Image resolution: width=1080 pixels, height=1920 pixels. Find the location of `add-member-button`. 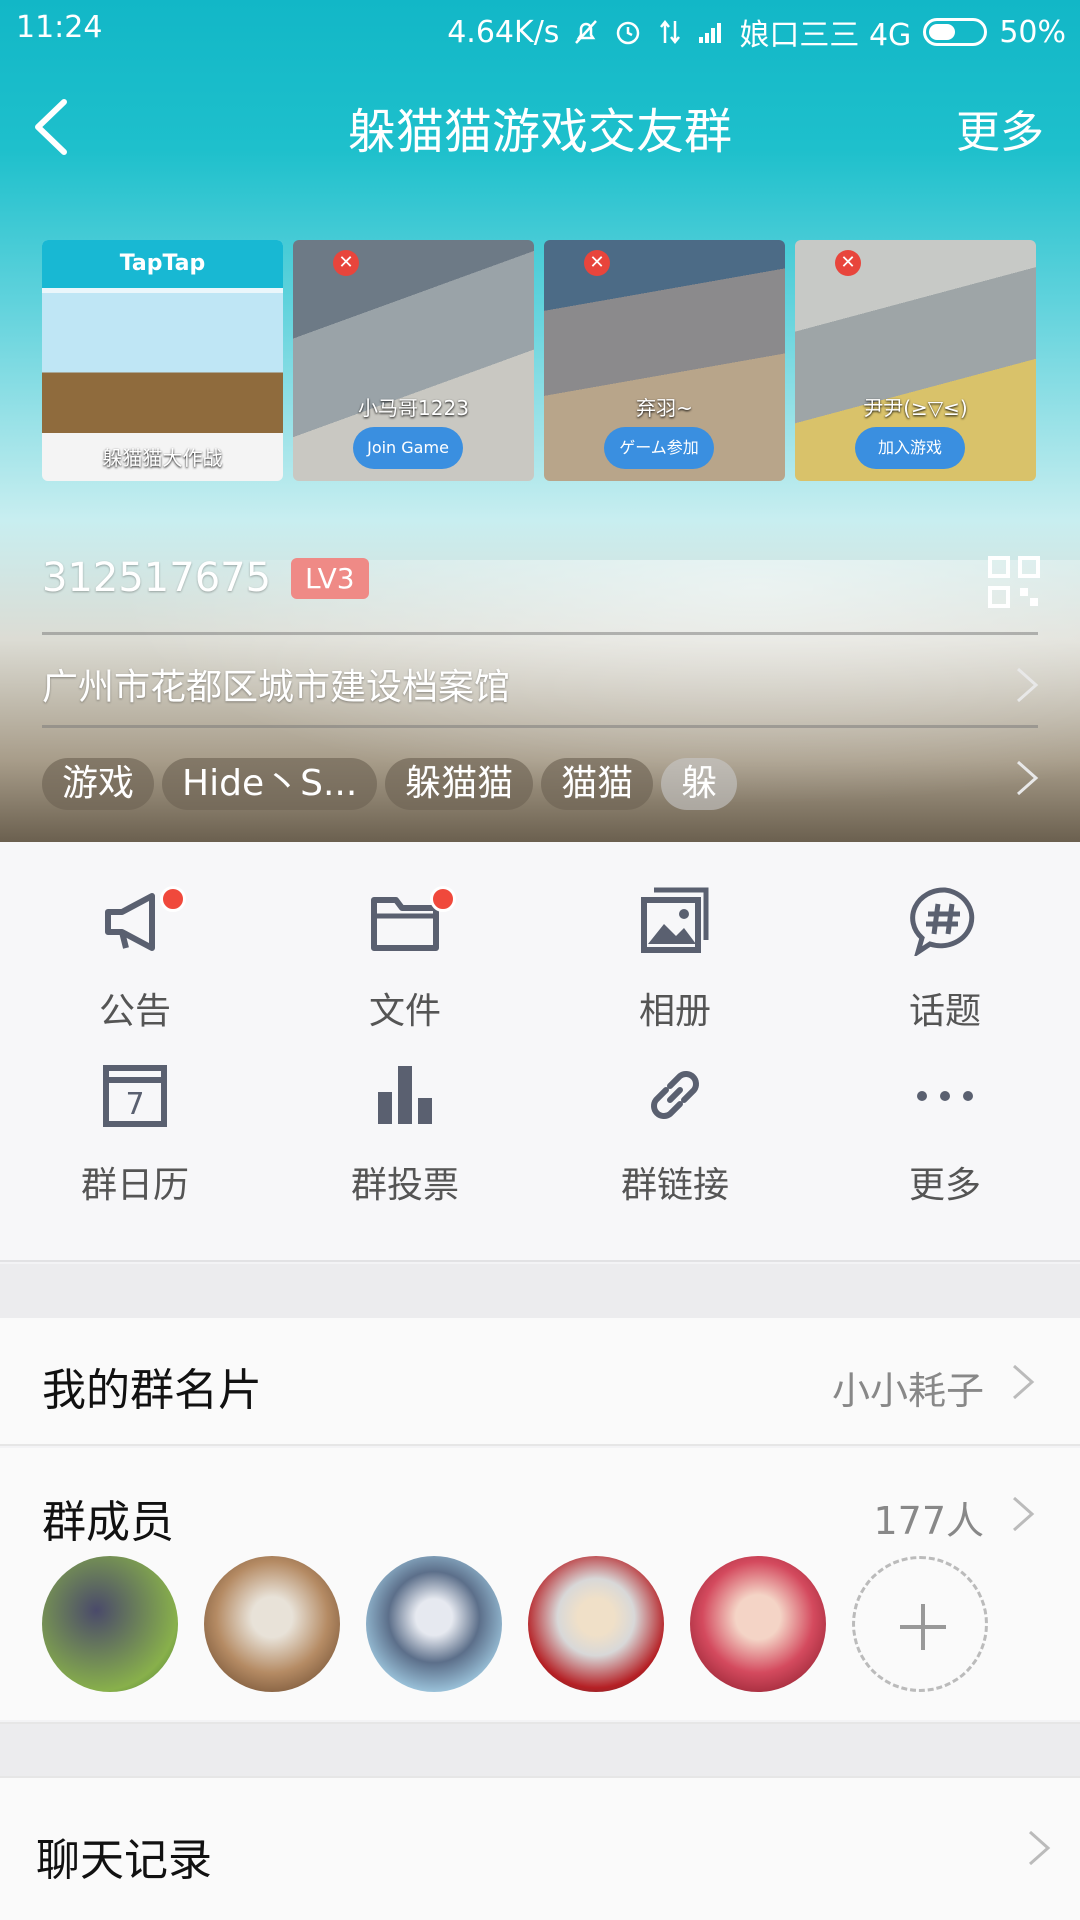

add-member-button is located at coordinates (920, 1624).